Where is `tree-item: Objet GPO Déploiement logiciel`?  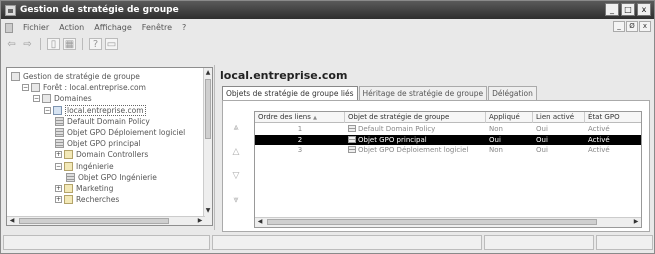
tree-item: Objet GPO Déploiement logiciel is located at coordinates (120, 132).